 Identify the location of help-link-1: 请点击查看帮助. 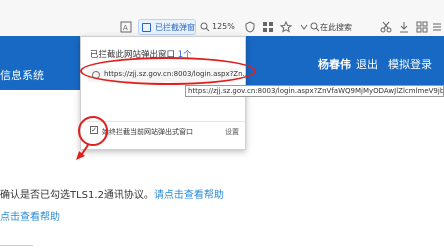
(189, 195).